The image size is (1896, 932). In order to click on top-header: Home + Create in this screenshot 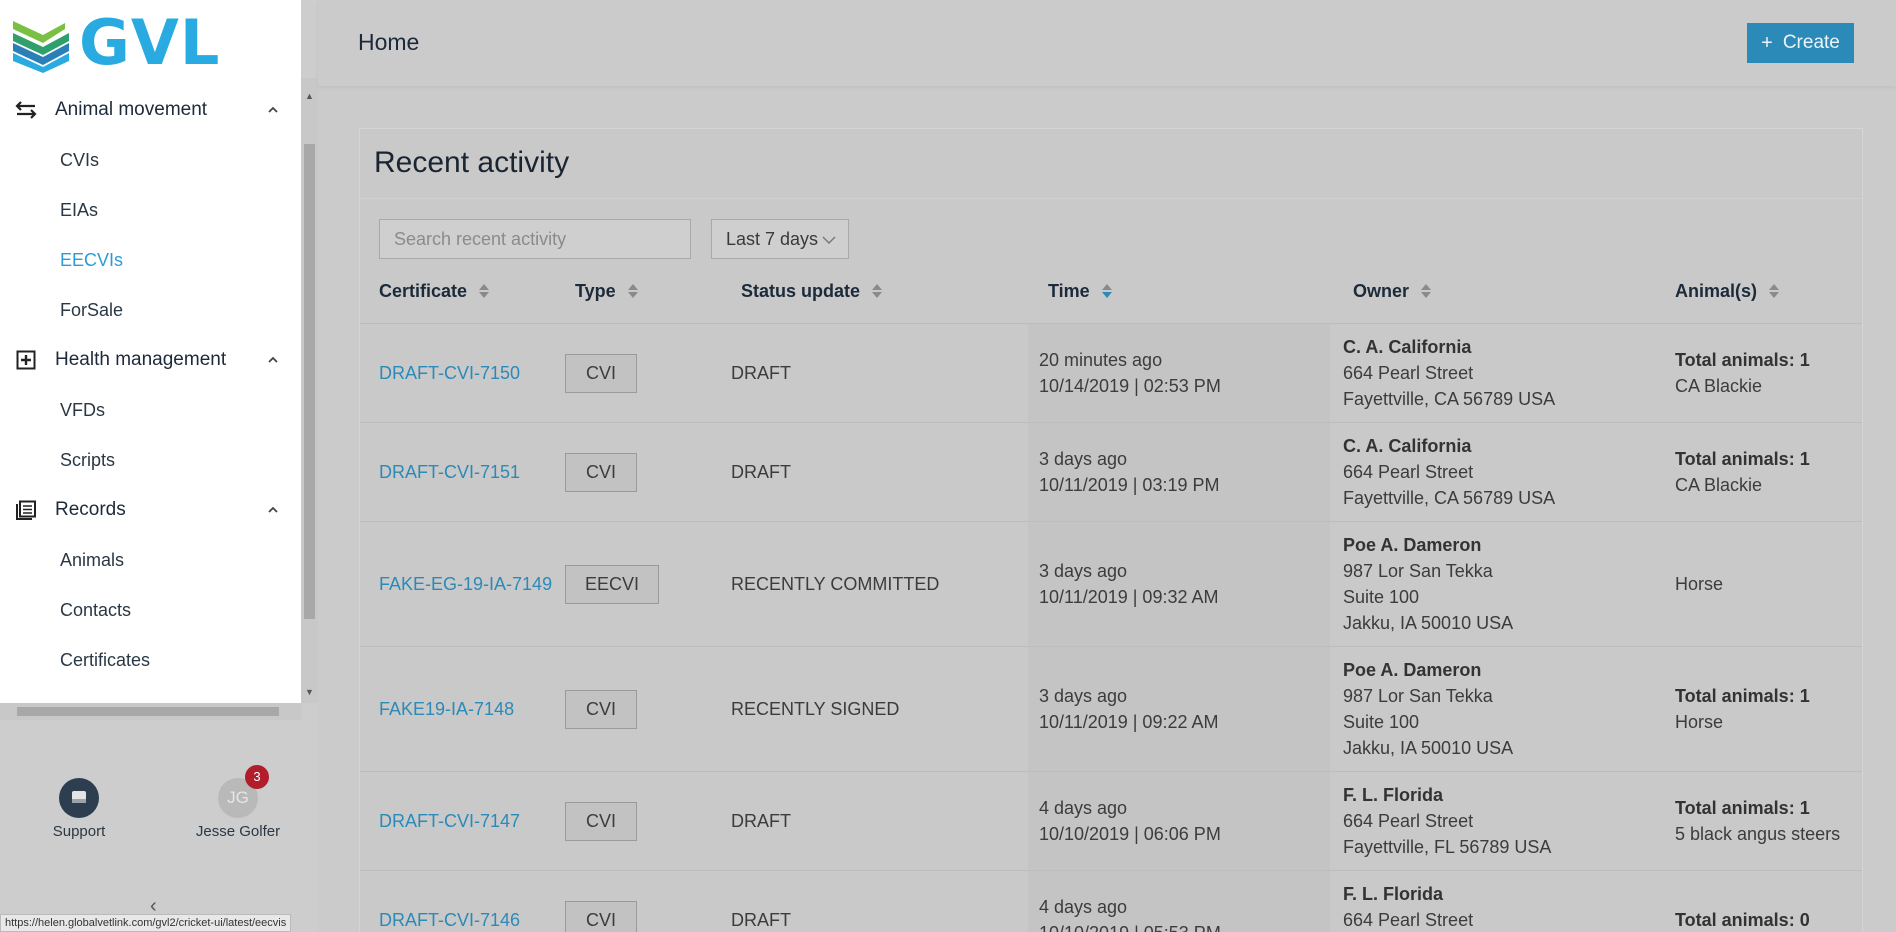, I will do `click(1107, 43)`.